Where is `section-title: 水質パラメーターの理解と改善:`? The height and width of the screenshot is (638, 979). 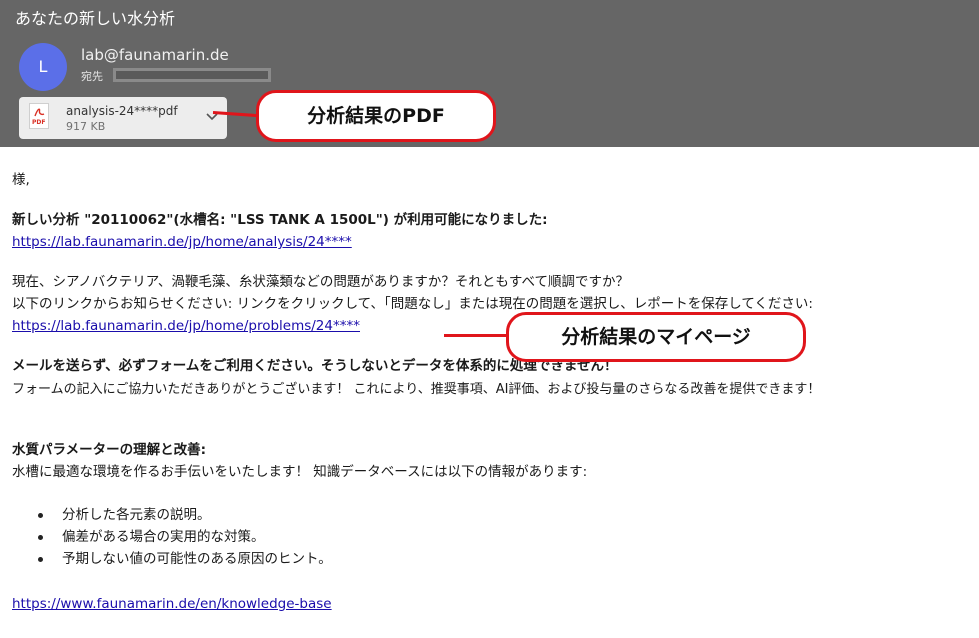 section-title: 水質パラメーターの理解と改善: is located at coordinates (109, 450).